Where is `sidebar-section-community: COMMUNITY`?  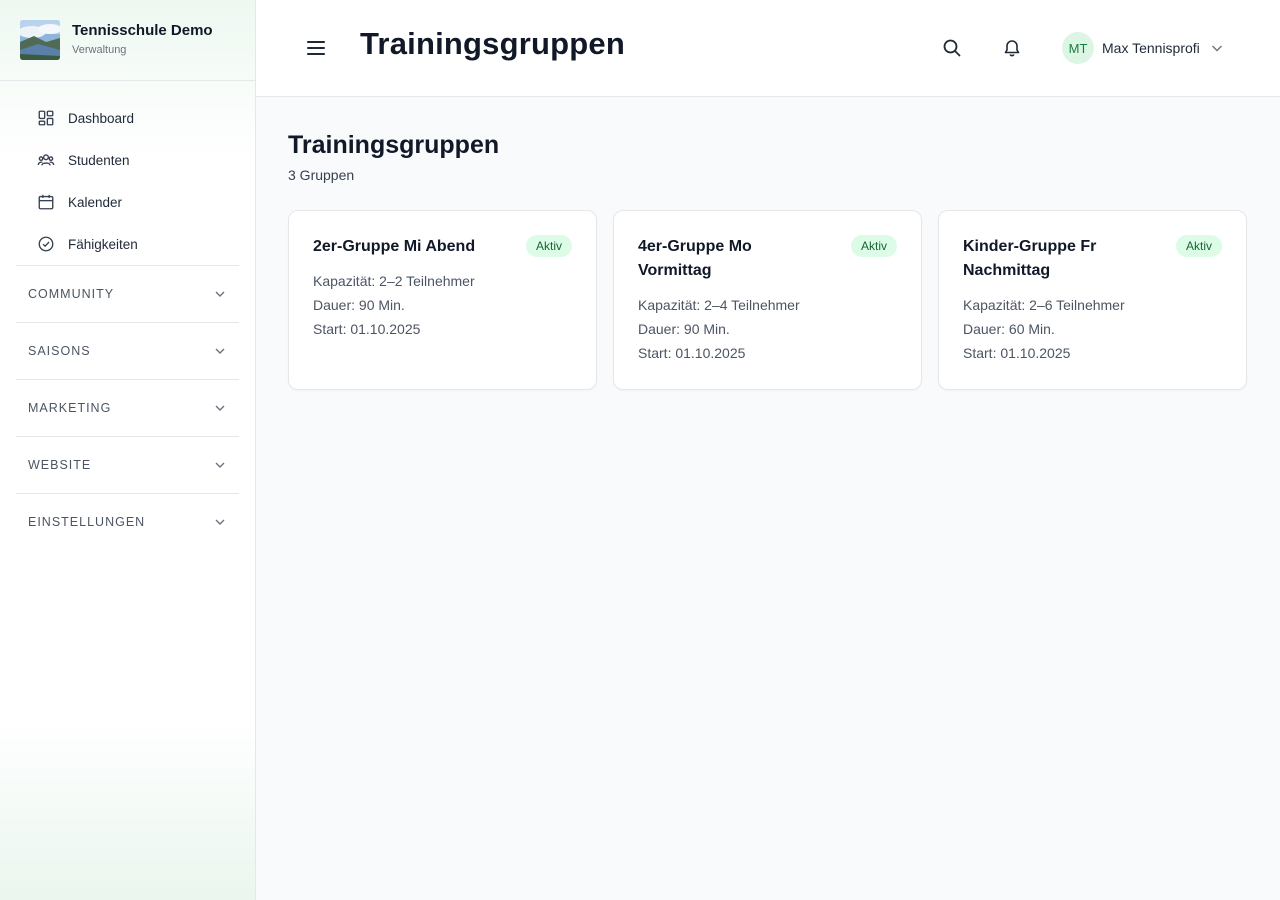
sidebar-section-community: COMMUNITY is located at coordinates (127, 293).